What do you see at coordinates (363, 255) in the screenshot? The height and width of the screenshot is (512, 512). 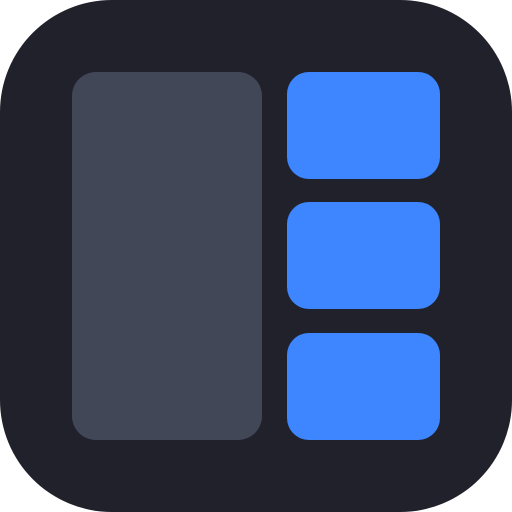 I see `tile-middle` at bounding box center [363, 255].